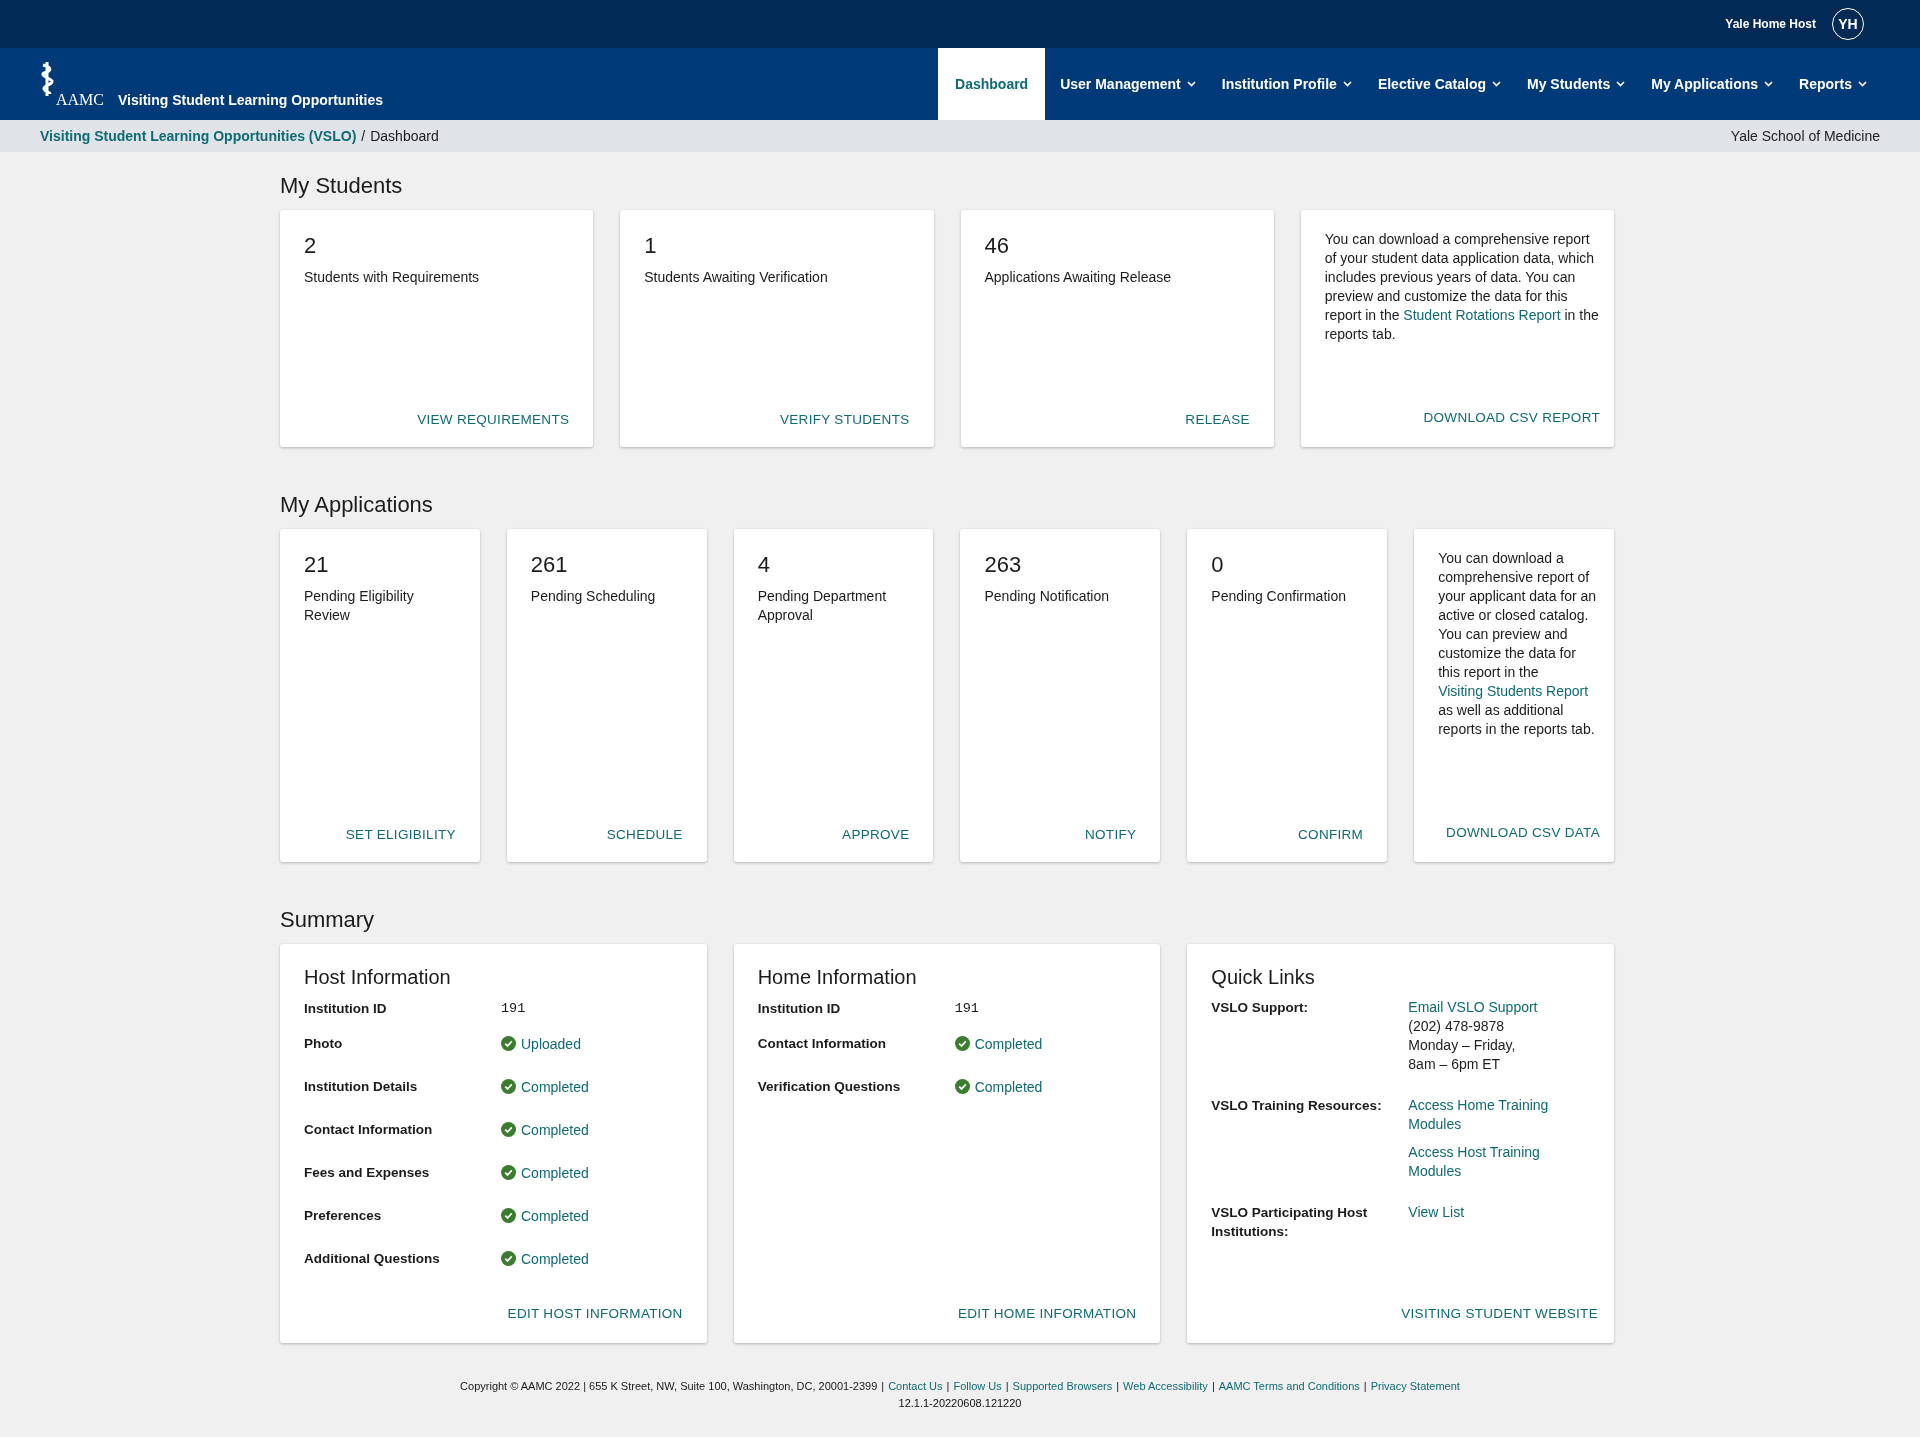  Describe the element at coordinates (551, 1043) in the screenshot. I see `status-text: Uploaded` at that location.